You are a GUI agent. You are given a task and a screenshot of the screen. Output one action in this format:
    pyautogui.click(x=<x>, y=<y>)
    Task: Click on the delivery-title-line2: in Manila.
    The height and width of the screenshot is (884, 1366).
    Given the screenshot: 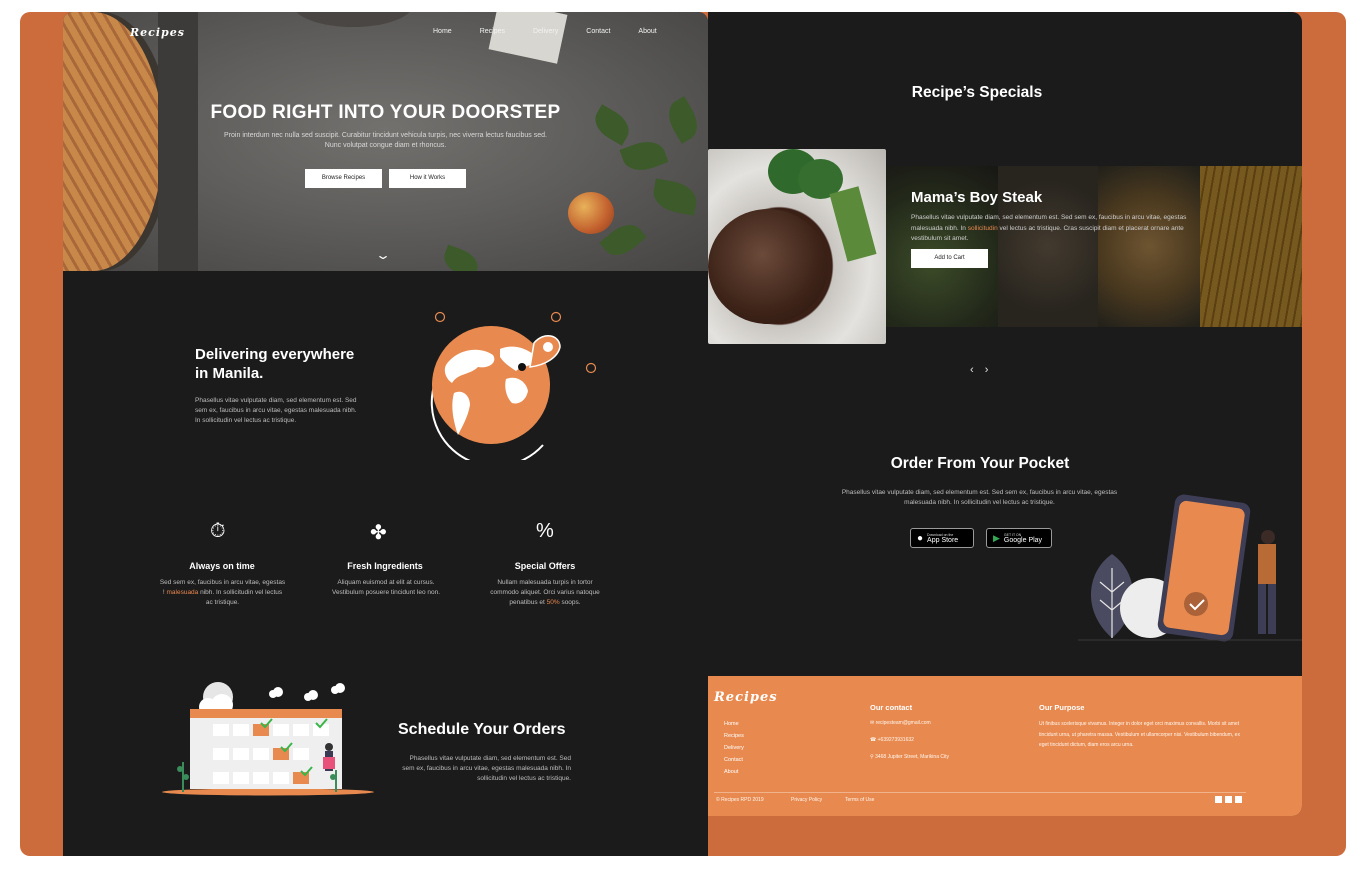 What is the action you would take?
    pyautogui.click(x=229, y=373)
    